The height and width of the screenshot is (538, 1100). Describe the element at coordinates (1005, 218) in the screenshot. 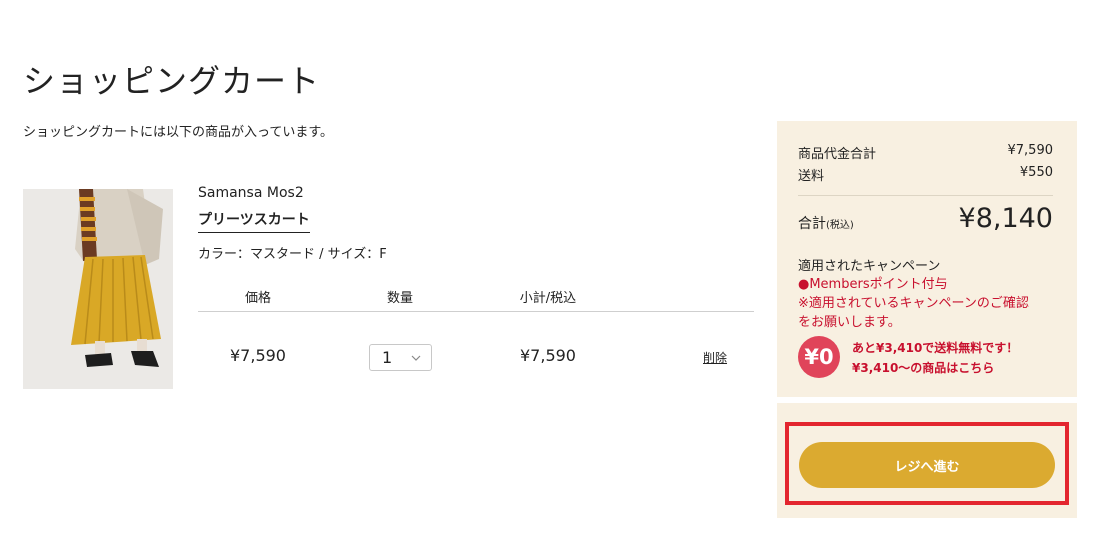

I see `total-value: ¥8,140` at that location.